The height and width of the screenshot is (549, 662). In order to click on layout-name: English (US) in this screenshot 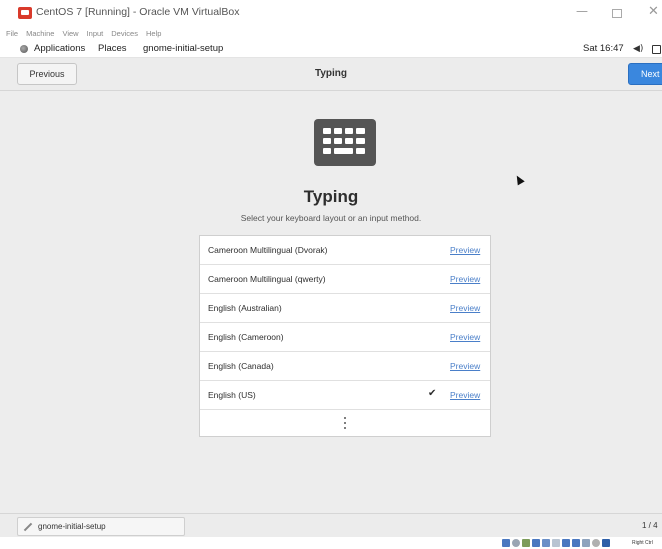, I will do `click(232, 395)`.